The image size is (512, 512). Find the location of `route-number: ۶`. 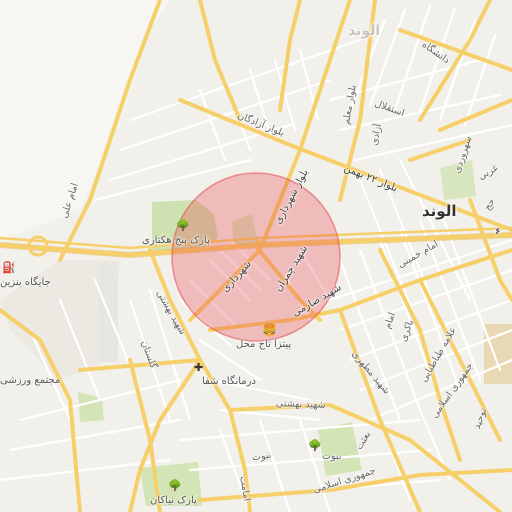

route-number: ۶ is located at coordinates (498, 232).